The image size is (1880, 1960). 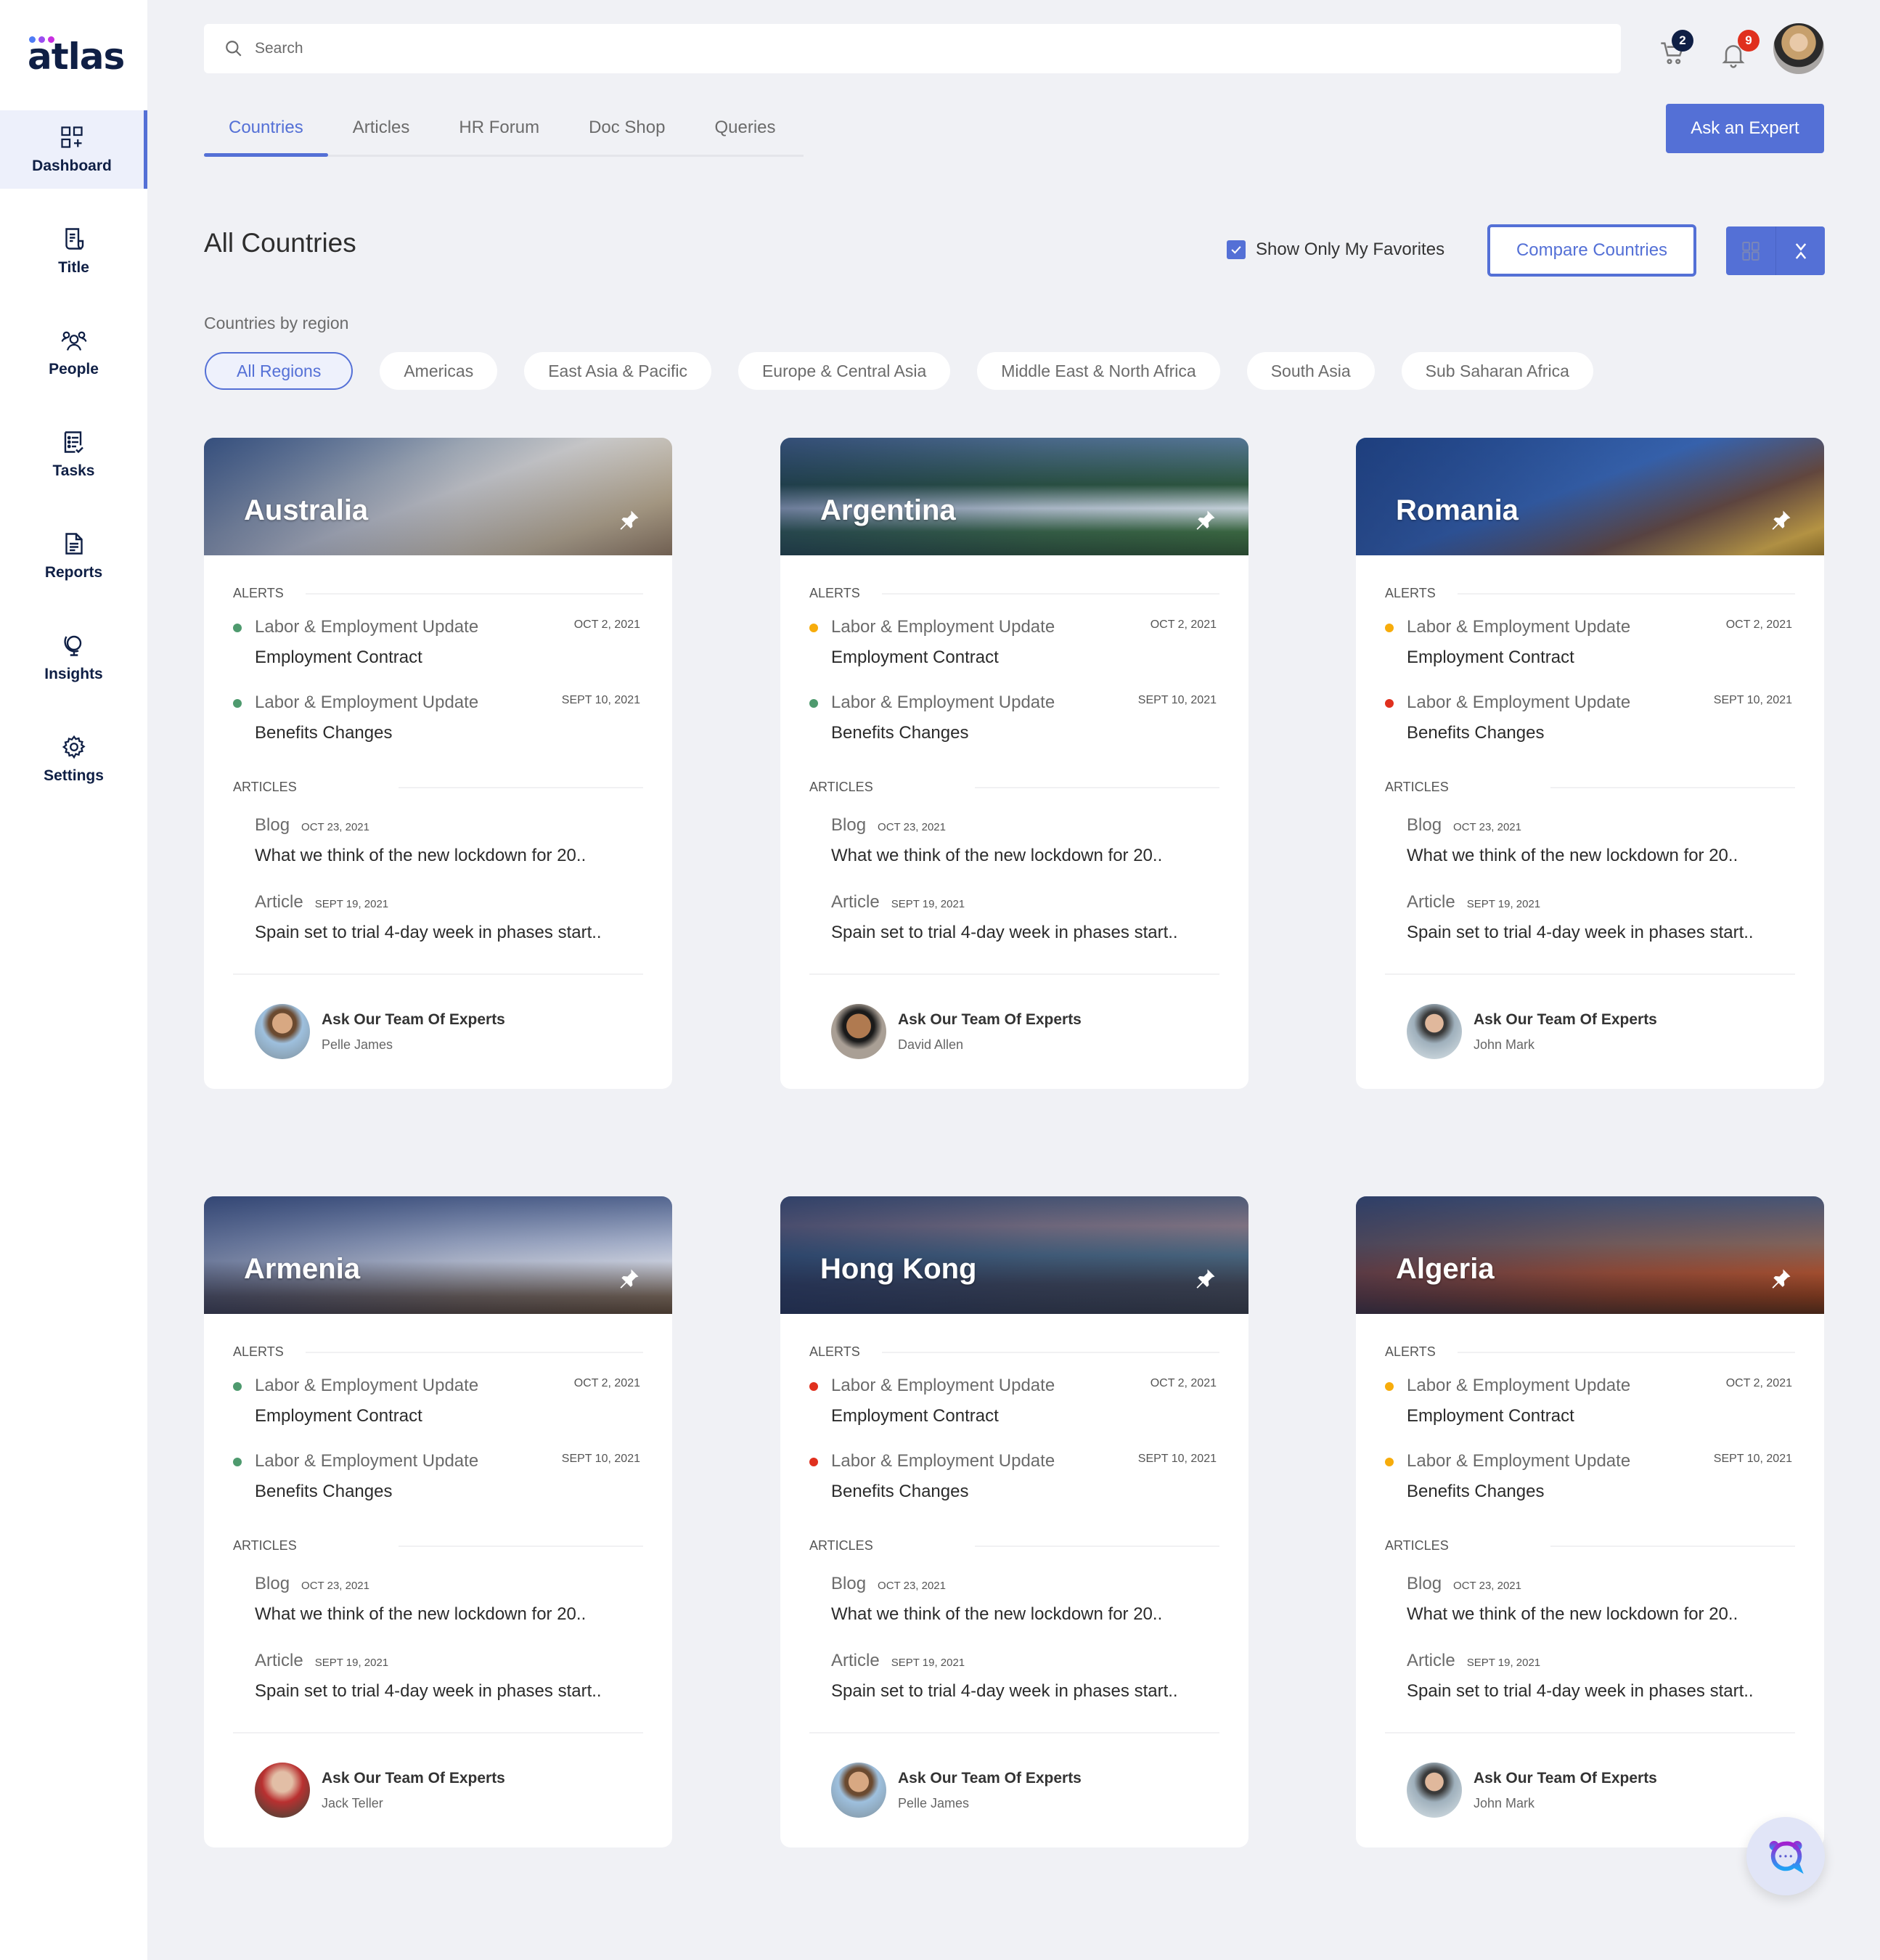 I want to click on search-input, so click(x=938, y=48).